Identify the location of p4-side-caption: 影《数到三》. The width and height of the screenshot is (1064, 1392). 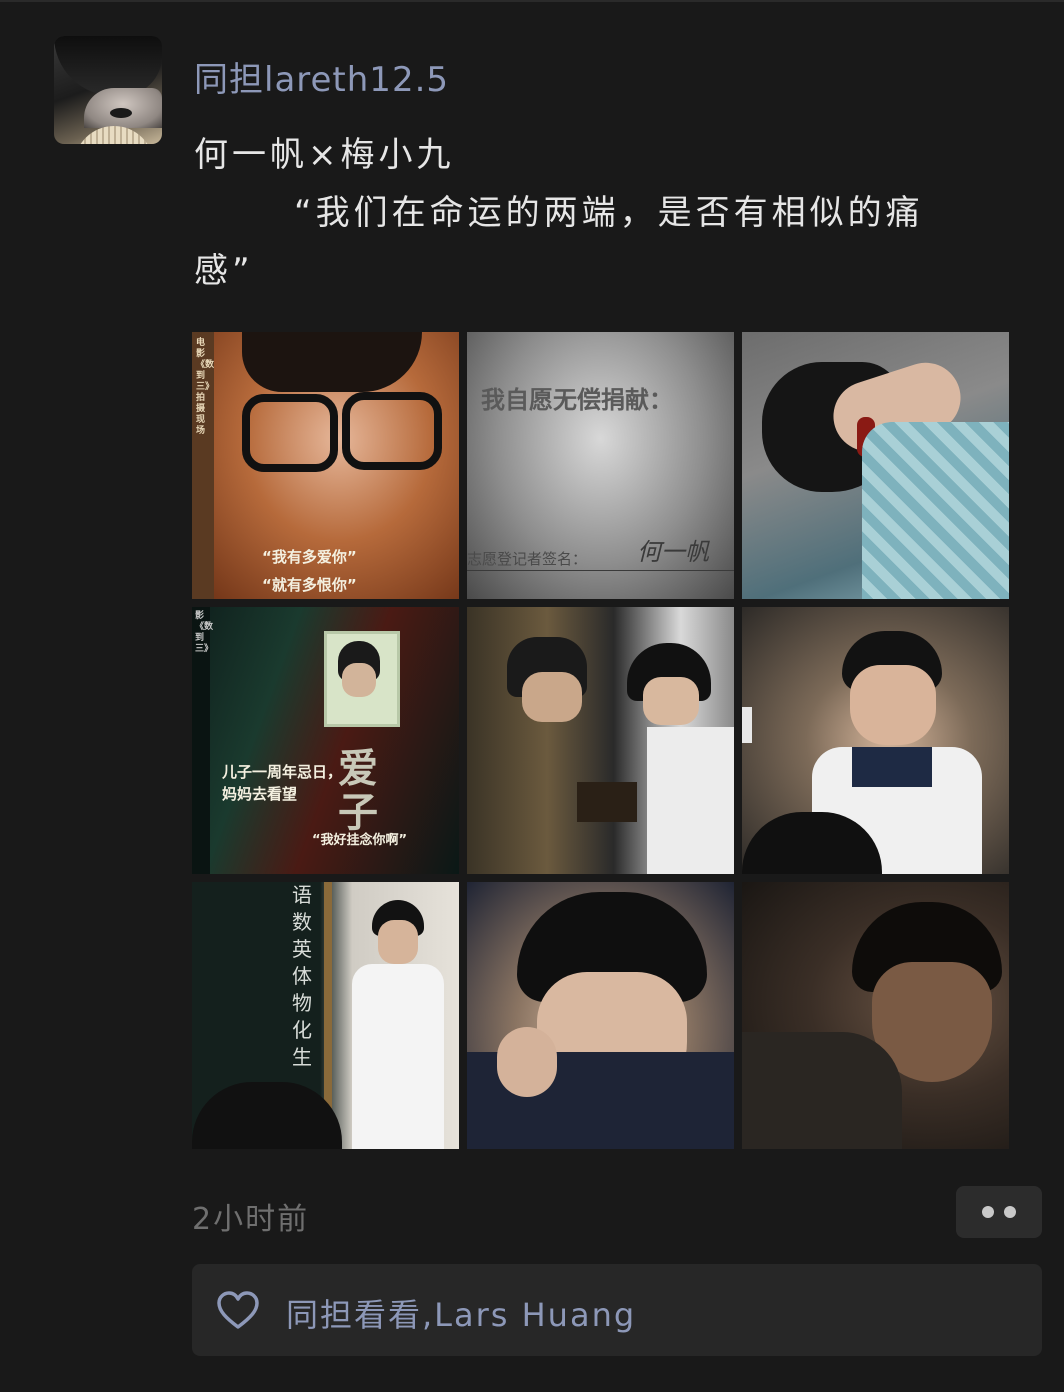
(204, 632).